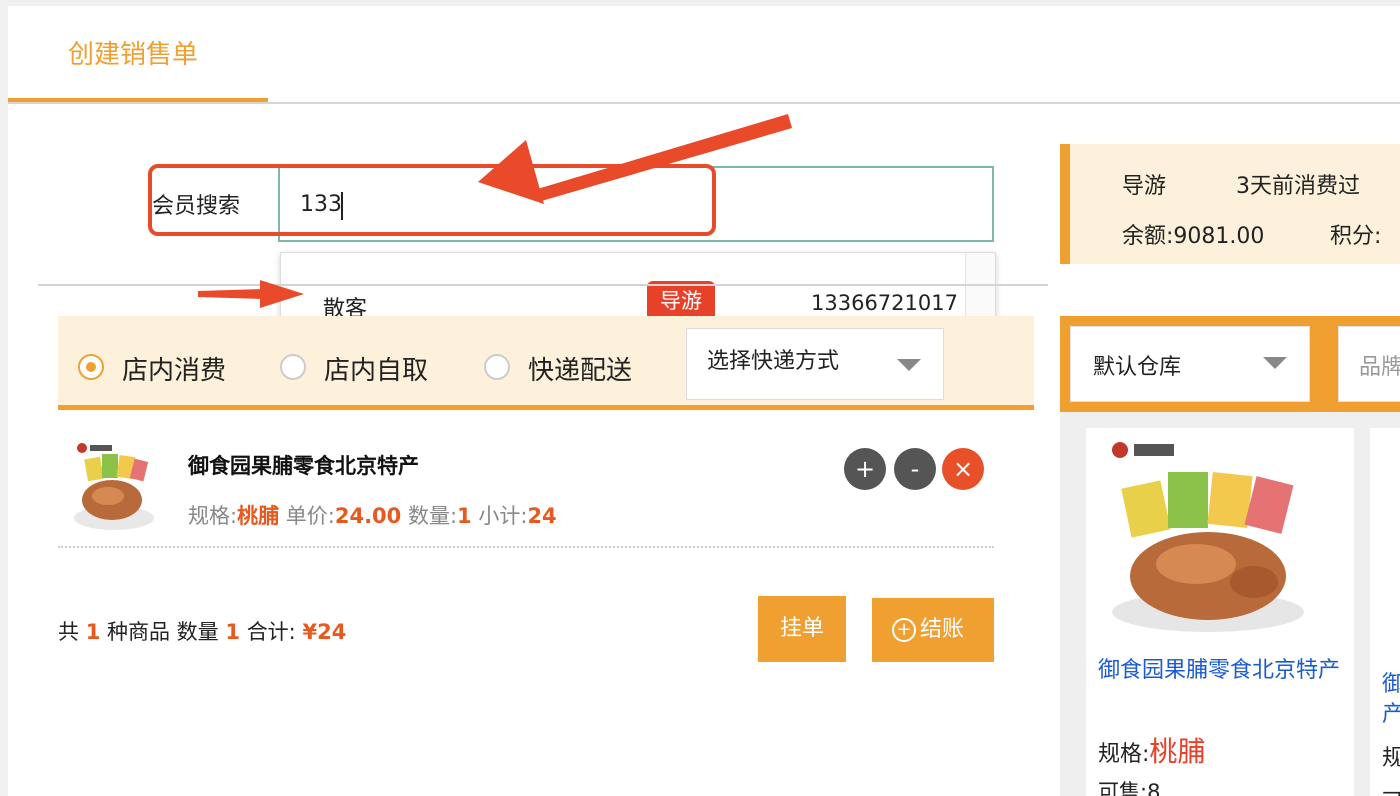 This screenshot has width=1400, height=796. I want to click on partial-name-1: 御, so click(1391, 684).